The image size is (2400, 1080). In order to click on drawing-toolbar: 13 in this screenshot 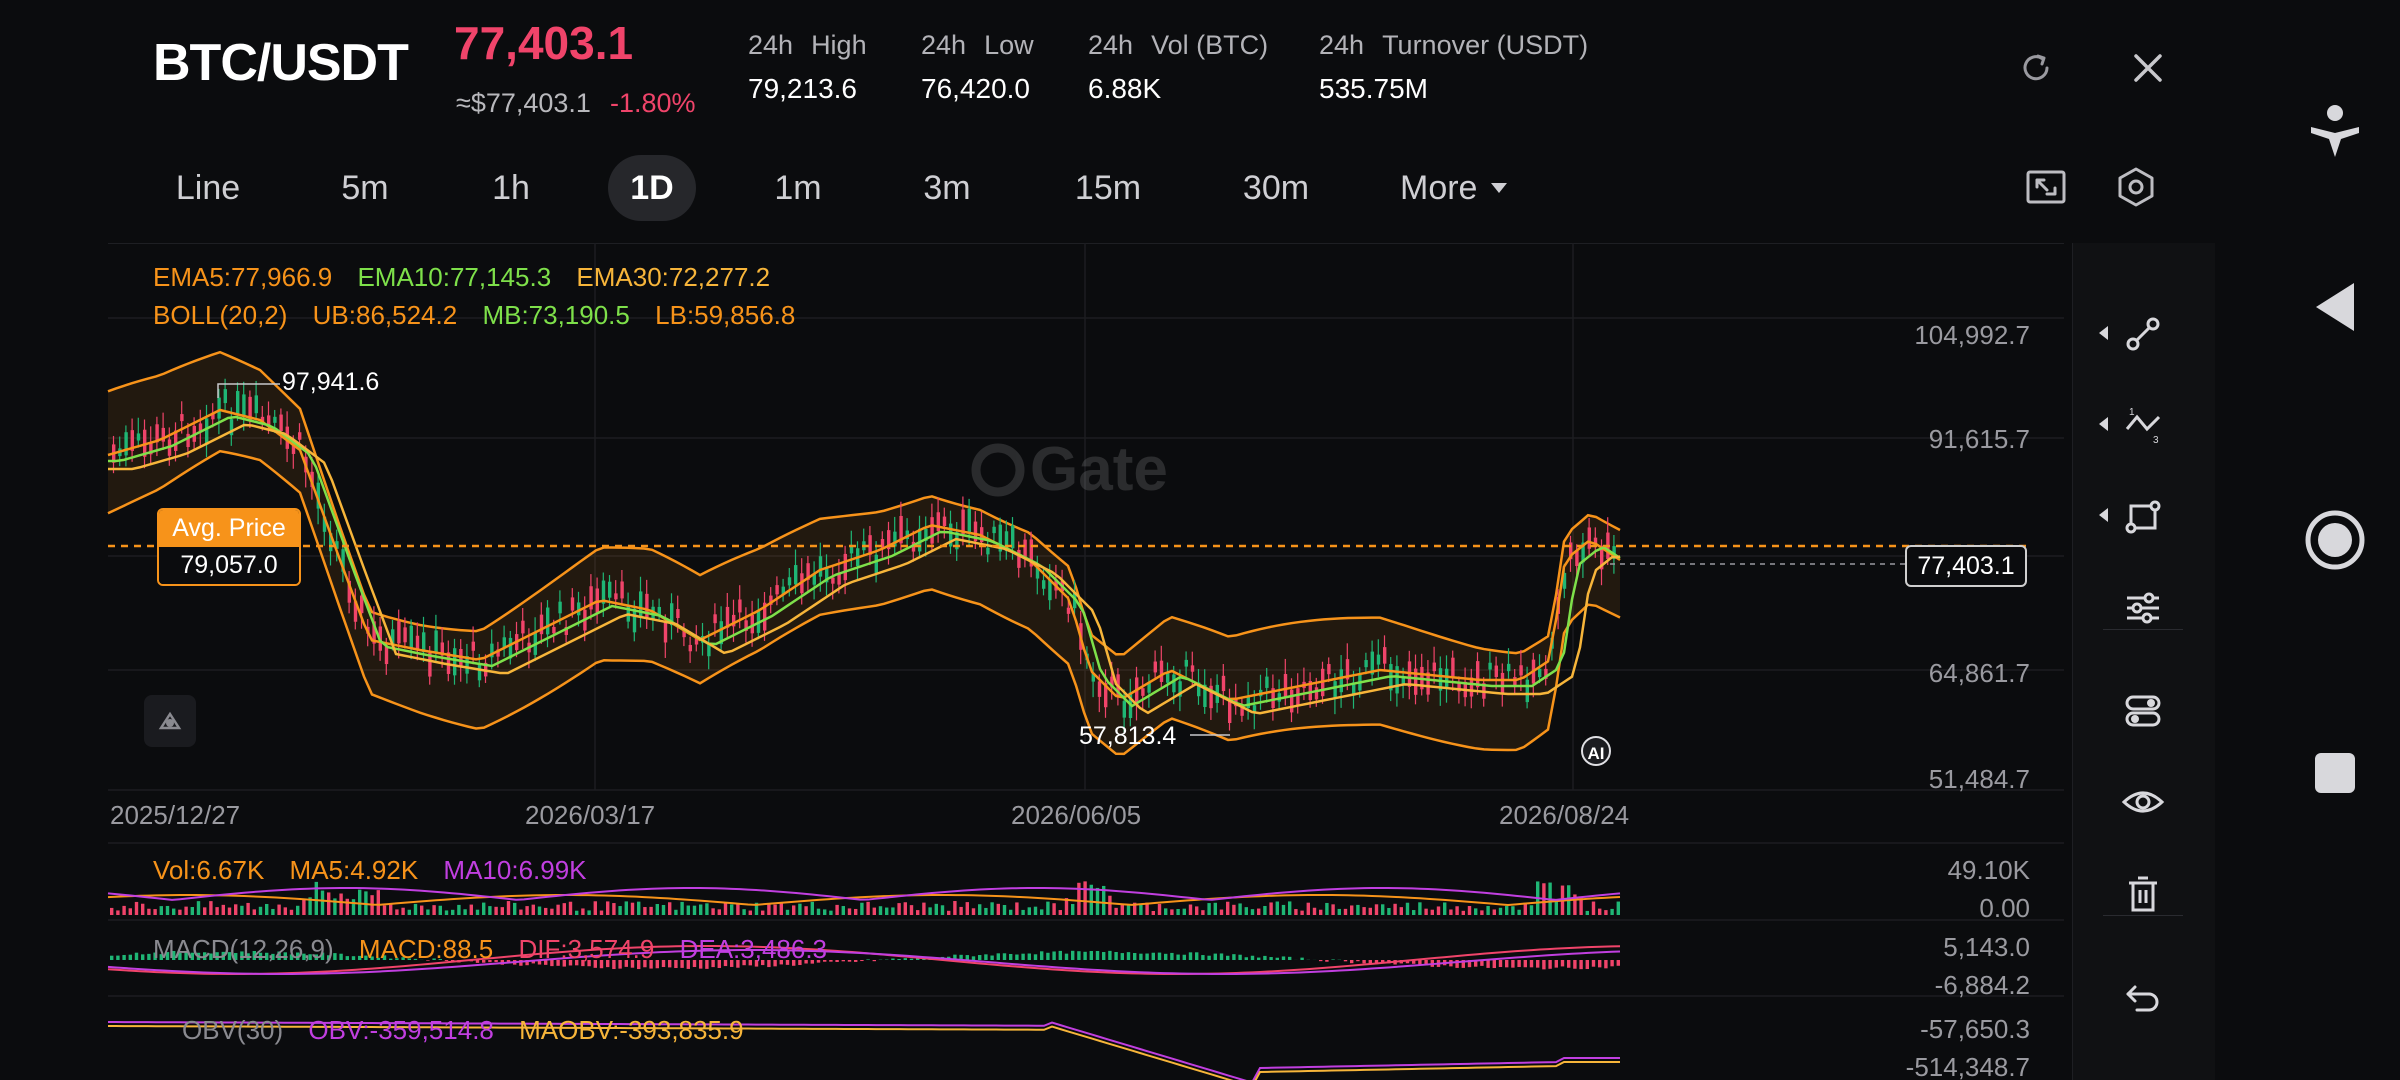, I will do `click(2143, 661)`.